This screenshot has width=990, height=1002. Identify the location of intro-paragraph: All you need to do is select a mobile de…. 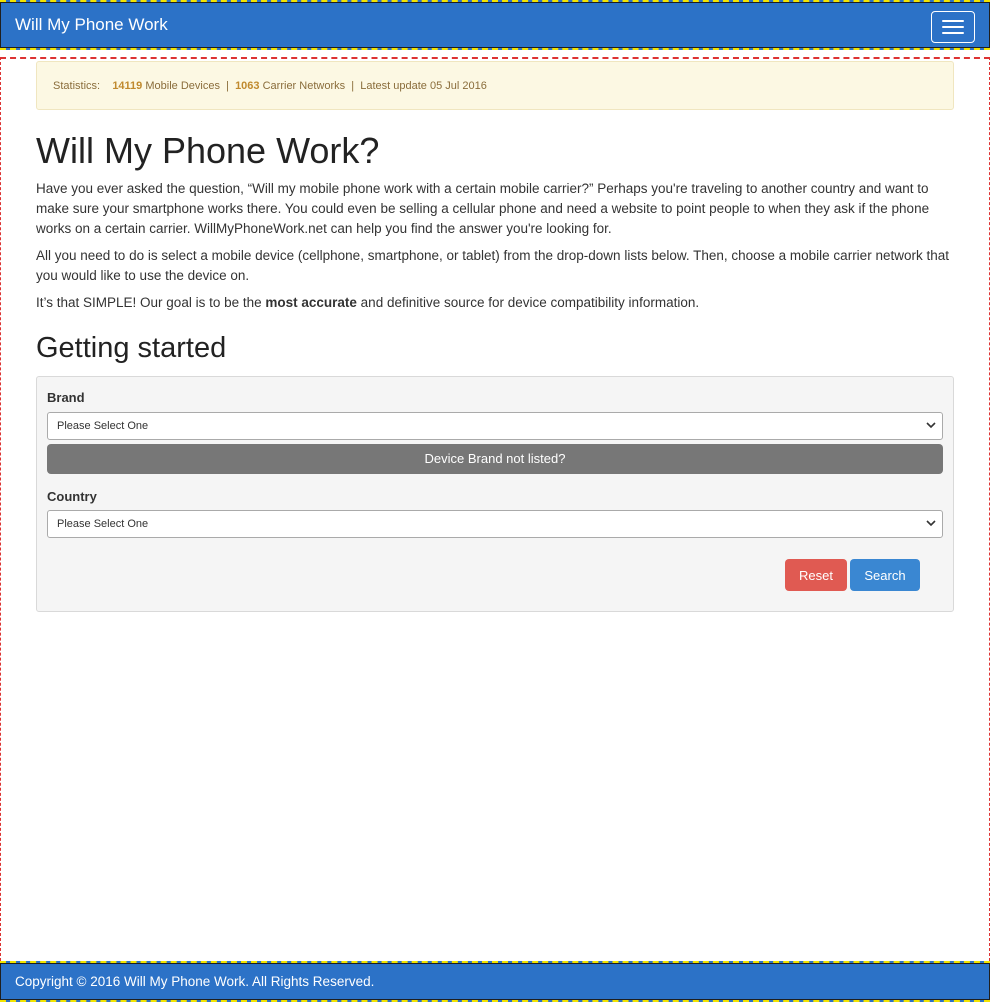
(492, 265).